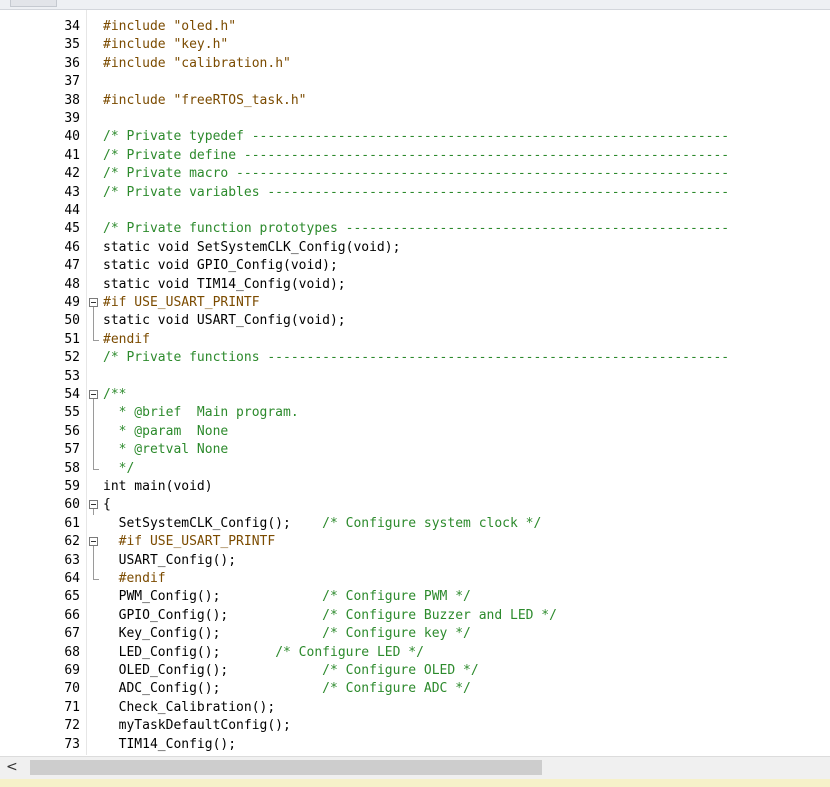 This screenshot has width=830, height=787. Describe the element at coordinates (86, 382) in the screenshot. I see `gutter-separator` at that location.